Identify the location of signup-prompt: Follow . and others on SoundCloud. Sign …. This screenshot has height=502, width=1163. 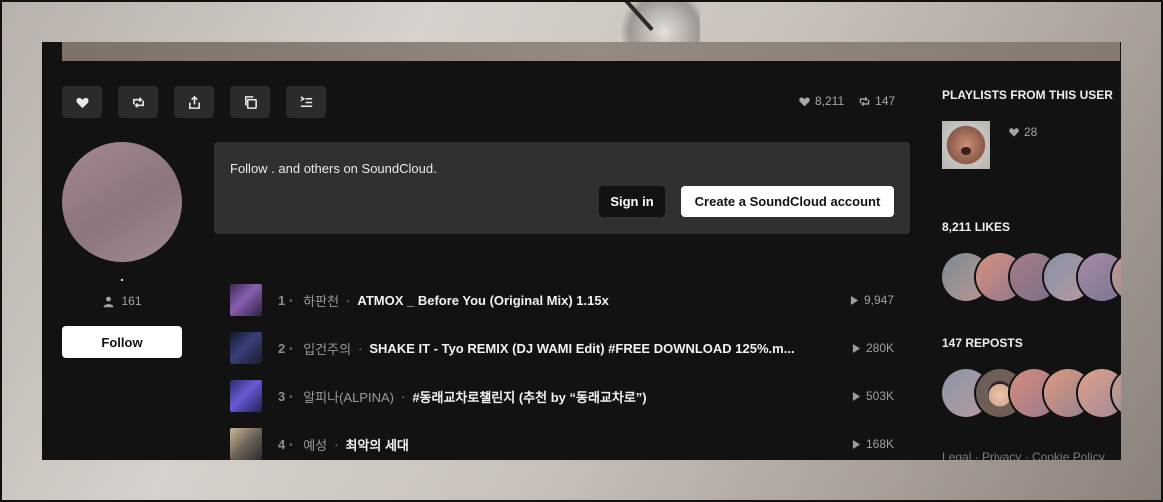
(562, 188).